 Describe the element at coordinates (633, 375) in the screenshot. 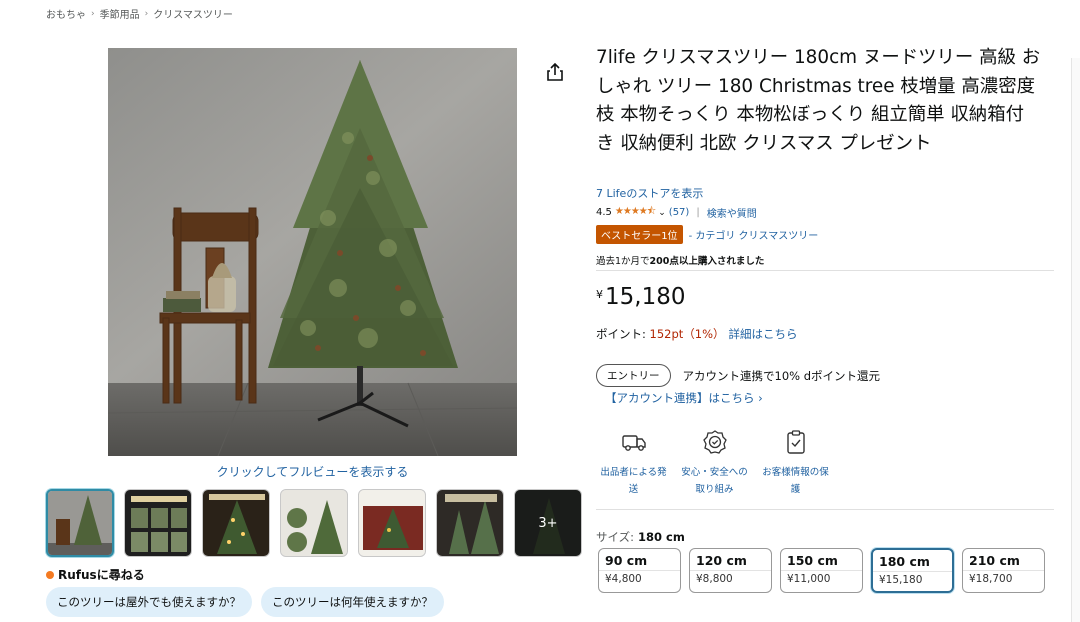

I see `entry-button: エントリー` at that location.